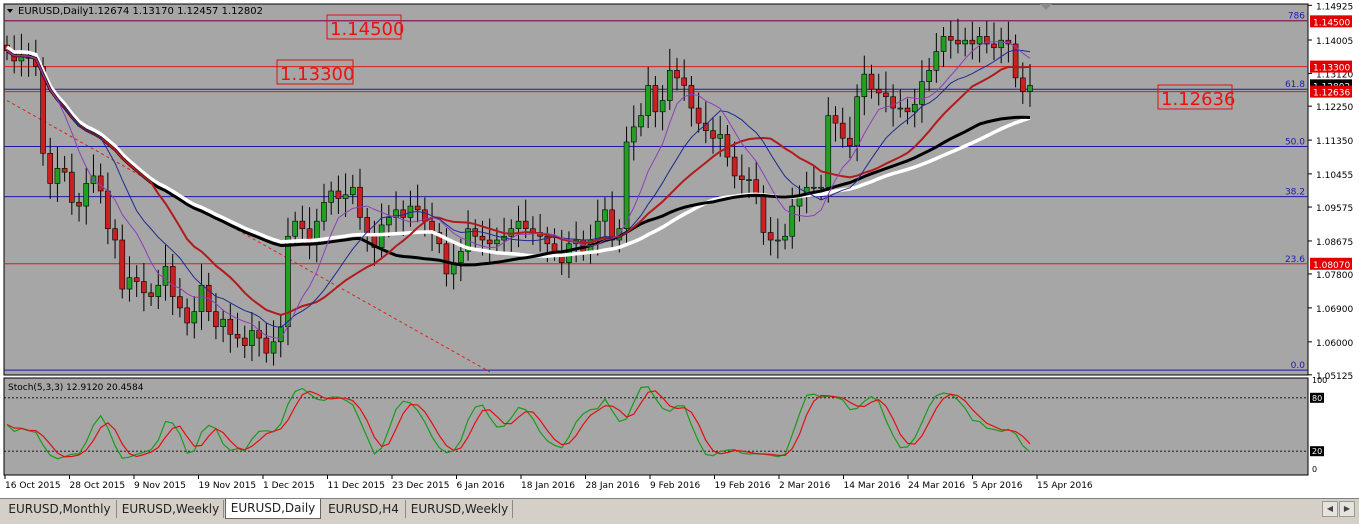 Image resolution: width=1359 pixels, height=524 pixels. What do you see at coordinates (743, 486) in the screenshot?
I see `x-tick-label: 19 Feb 2016` at bounding box center [743, 486].